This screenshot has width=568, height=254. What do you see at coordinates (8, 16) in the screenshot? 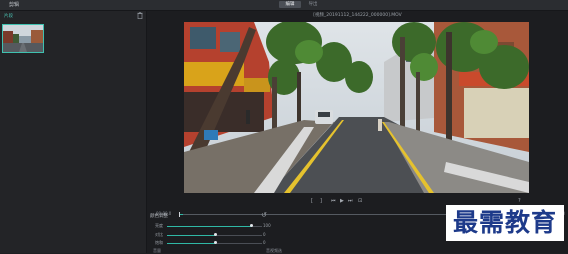
I see `library-header-label: 片段` at bounding box center [8, 16].